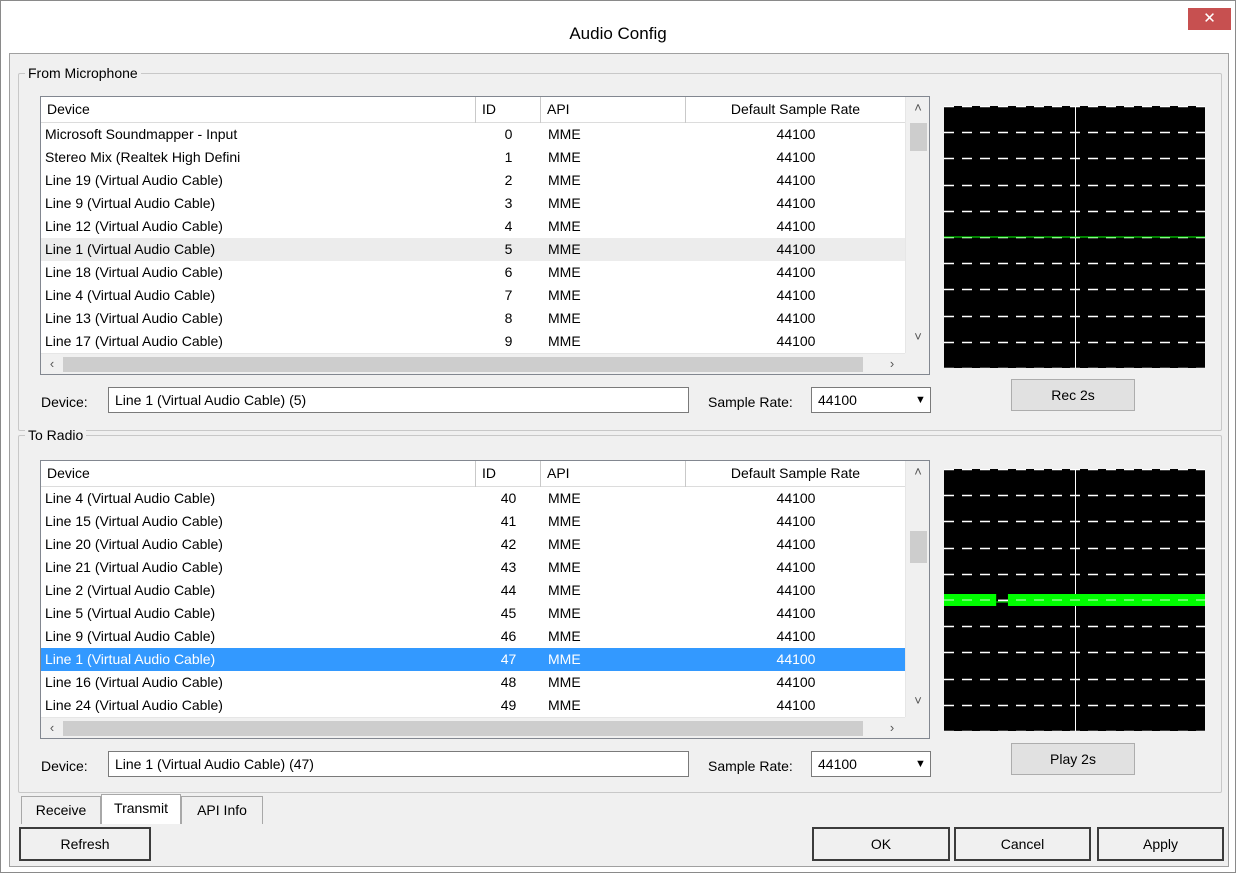 Image resolution: width=1236 pixels, height=873 pixels. What do you see at coordinates (508, 318) in the screenshot?
I see `cell-id: 8` at bounding box center [508, 318].